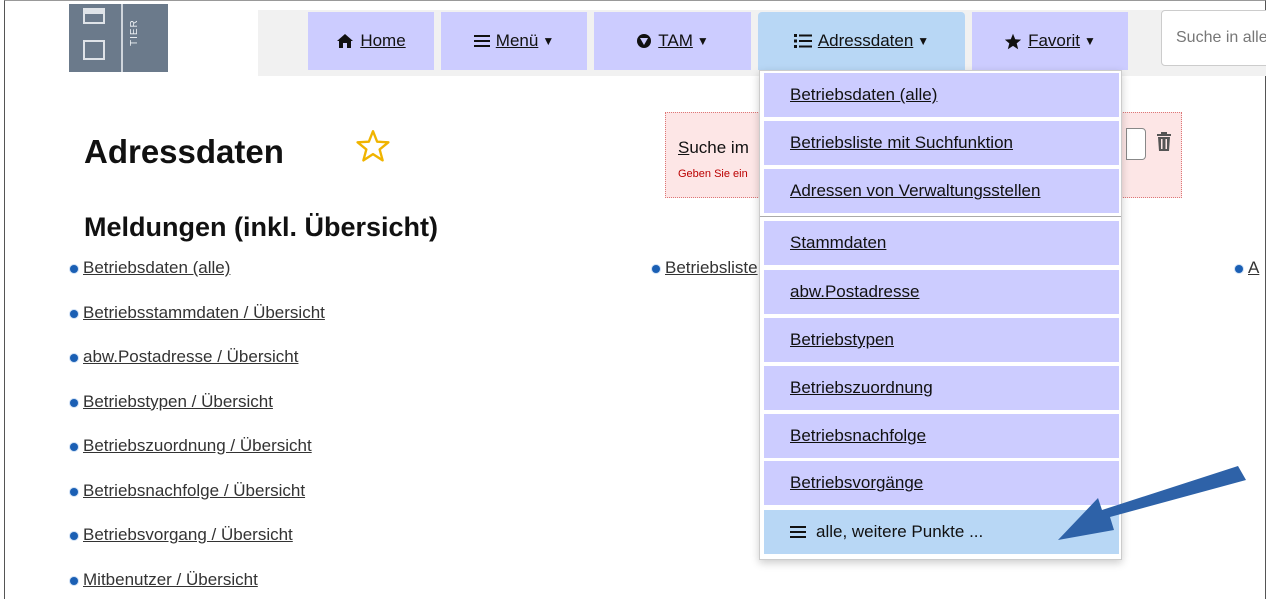 This screenshot has width=1266, height=599. I want to click on link-betriebstypen: Betriebstypen / Übersicht, so click(178, 402).